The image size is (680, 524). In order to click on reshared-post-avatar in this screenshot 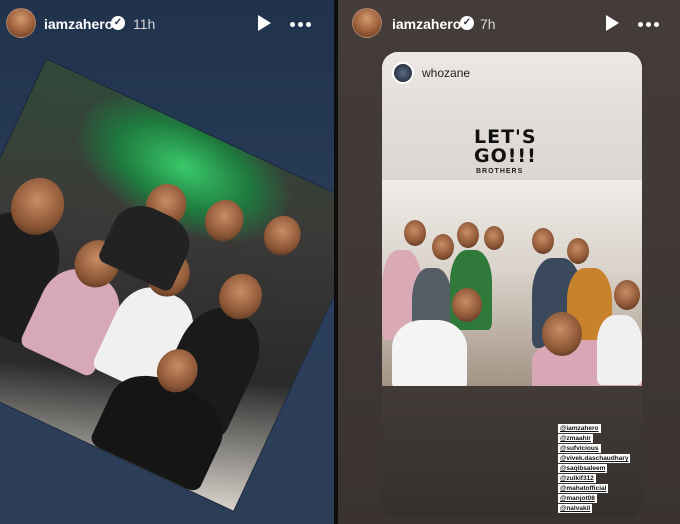, I will do `click(403, 73)`.